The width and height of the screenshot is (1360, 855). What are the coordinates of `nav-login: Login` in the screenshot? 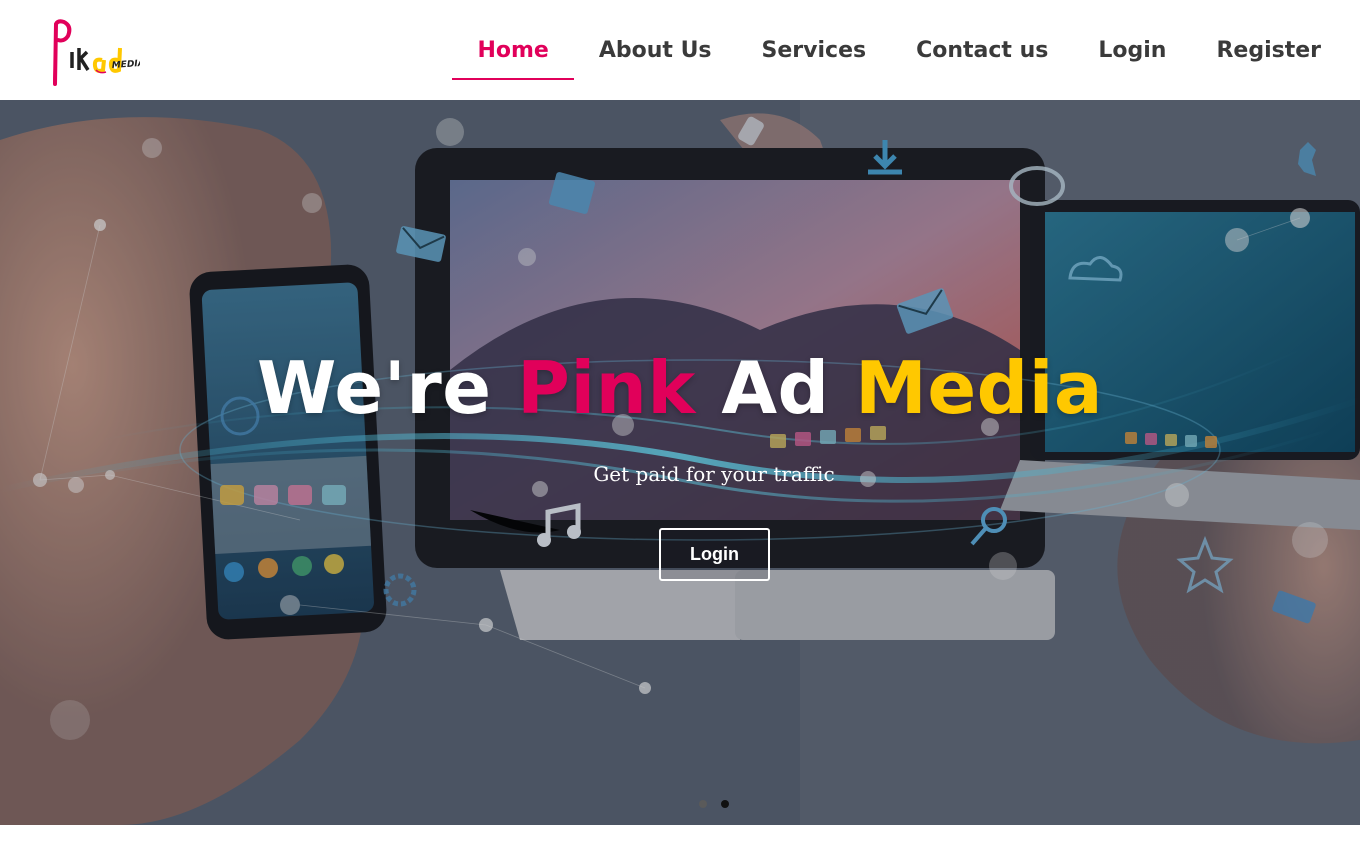 It's located at (1132, 50).